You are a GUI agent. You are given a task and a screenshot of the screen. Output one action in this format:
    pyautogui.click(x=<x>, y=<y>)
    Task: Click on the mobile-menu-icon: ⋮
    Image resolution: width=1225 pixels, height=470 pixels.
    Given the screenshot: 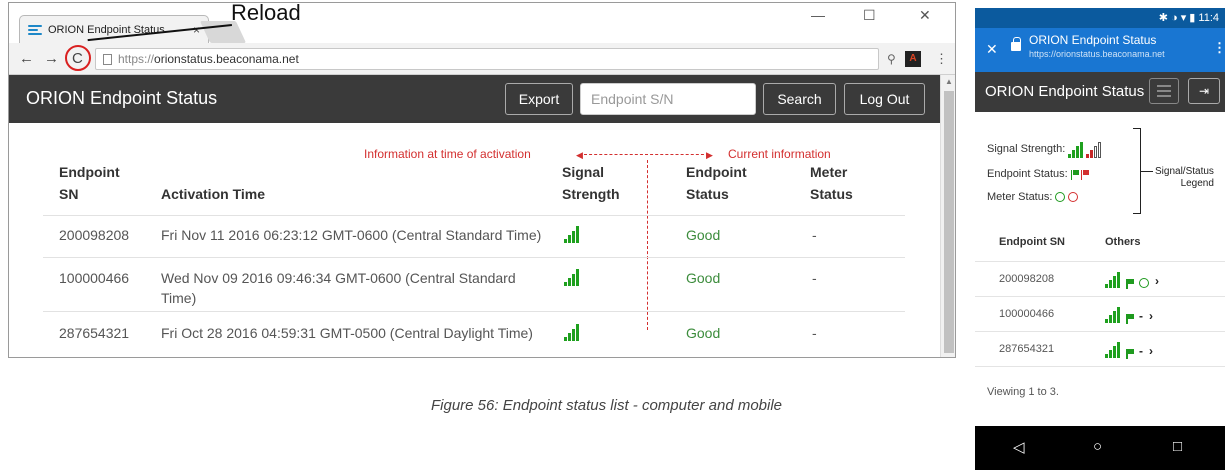 What is the action you would take?
    pyautogui.click(x=1219, y=48)
    